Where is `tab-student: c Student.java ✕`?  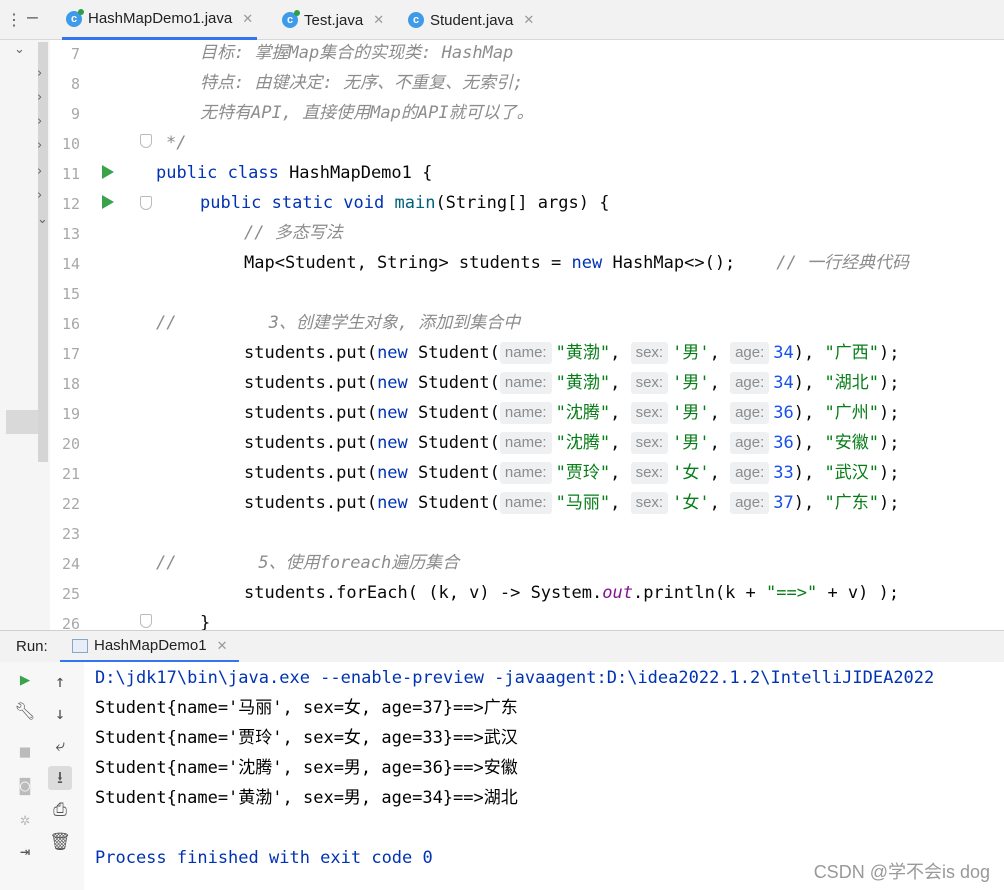
tab-student: c Student.java ✕ is located at coordinates (471, 20).